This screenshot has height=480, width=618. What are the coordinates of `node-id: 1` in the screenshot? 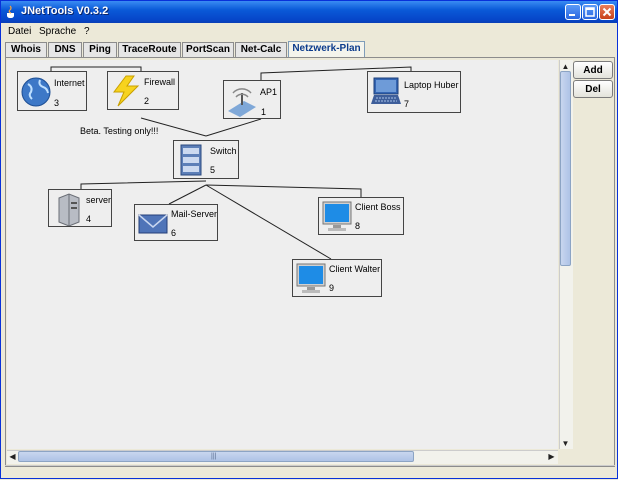 It's located at (264, 112).